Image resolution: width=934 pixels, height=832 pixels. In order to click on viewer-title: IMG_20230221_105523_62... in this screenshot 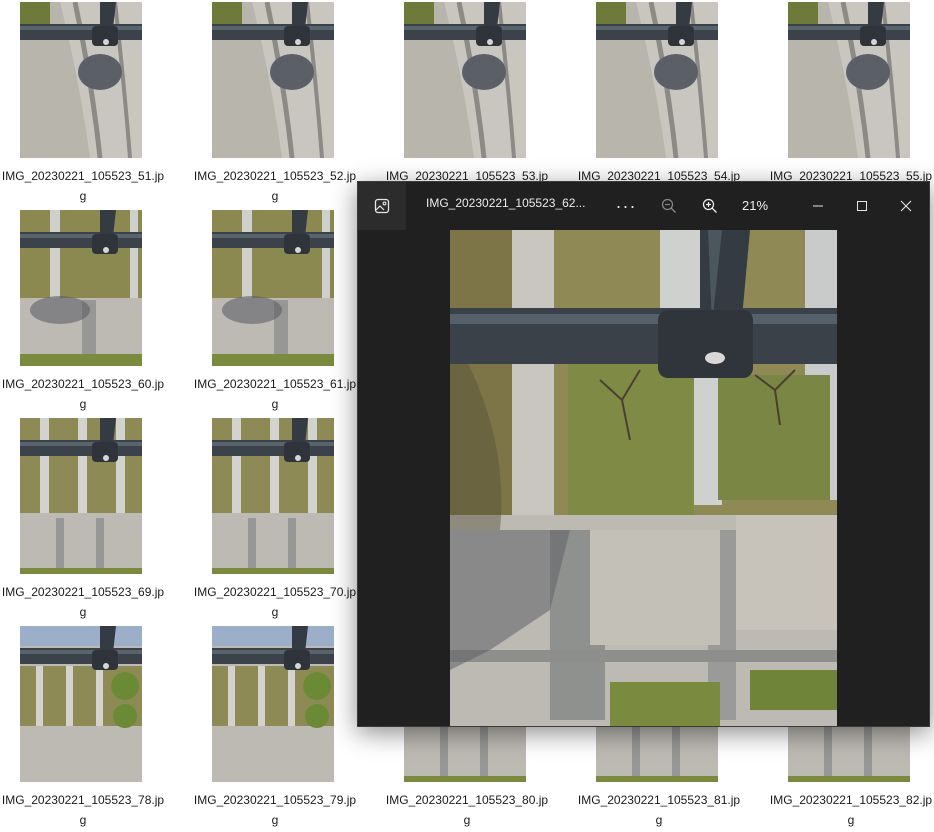, I will do `click(506, 203)`.